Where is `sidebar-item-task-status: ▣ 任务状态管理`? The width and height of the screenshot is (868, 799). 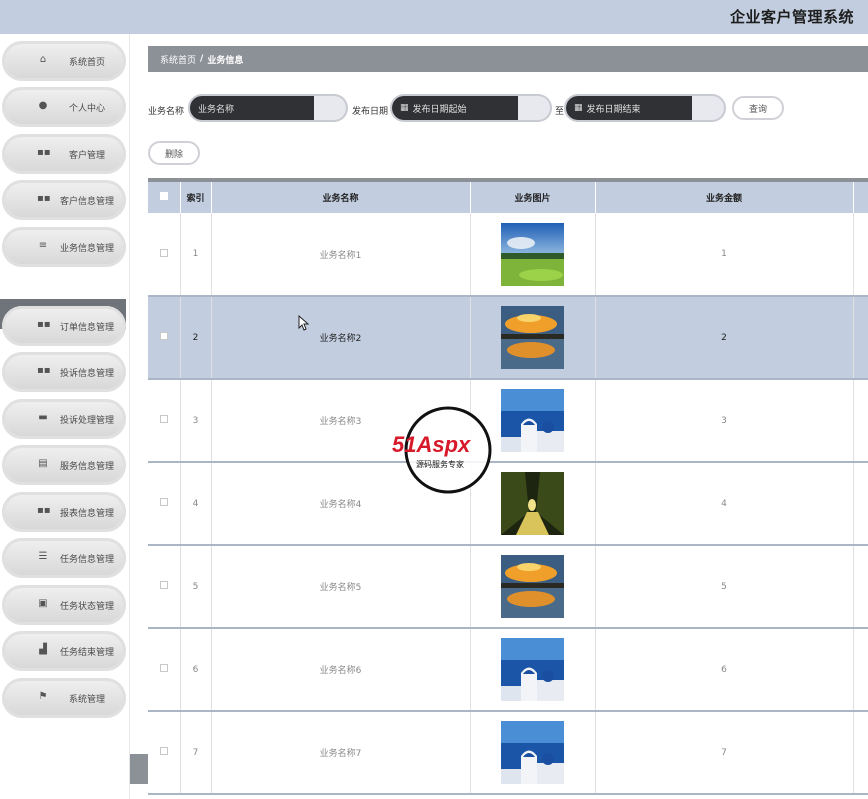
sidebar-item-task-status: ▣ 任务状态管理 is located at coordinates (64, 605).